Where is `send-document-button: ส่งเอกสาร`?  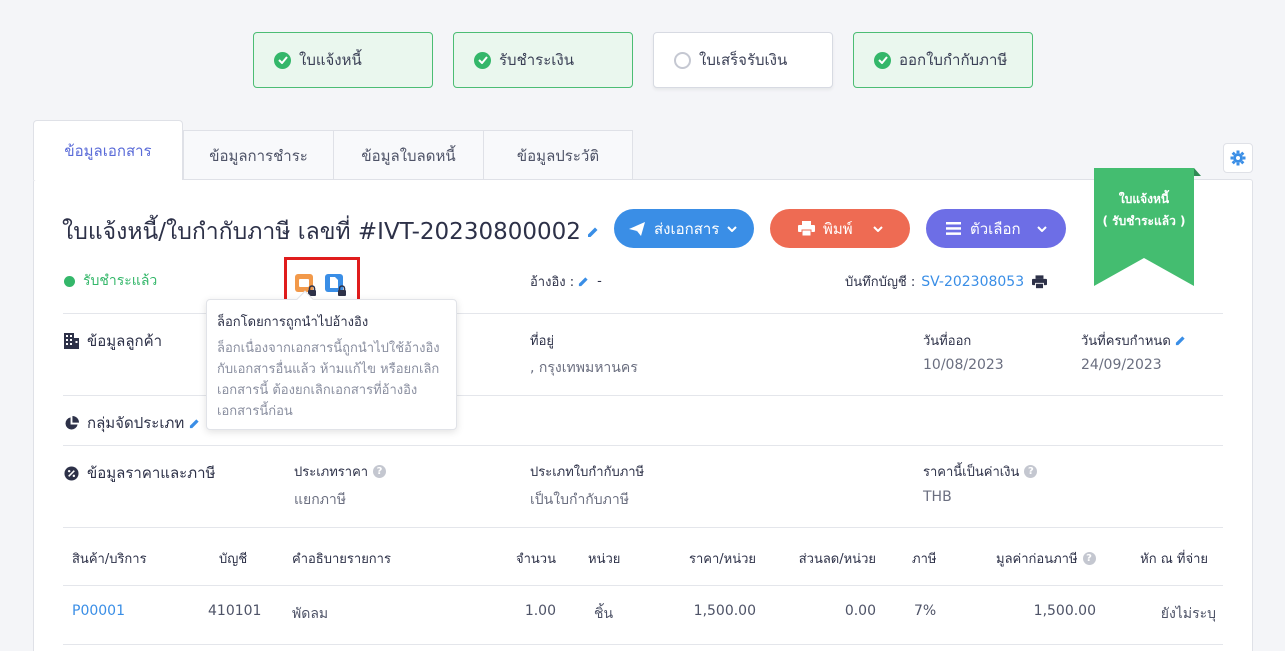 send-document-button: ส่งเอกสาร is located at coordinates (684, 228).